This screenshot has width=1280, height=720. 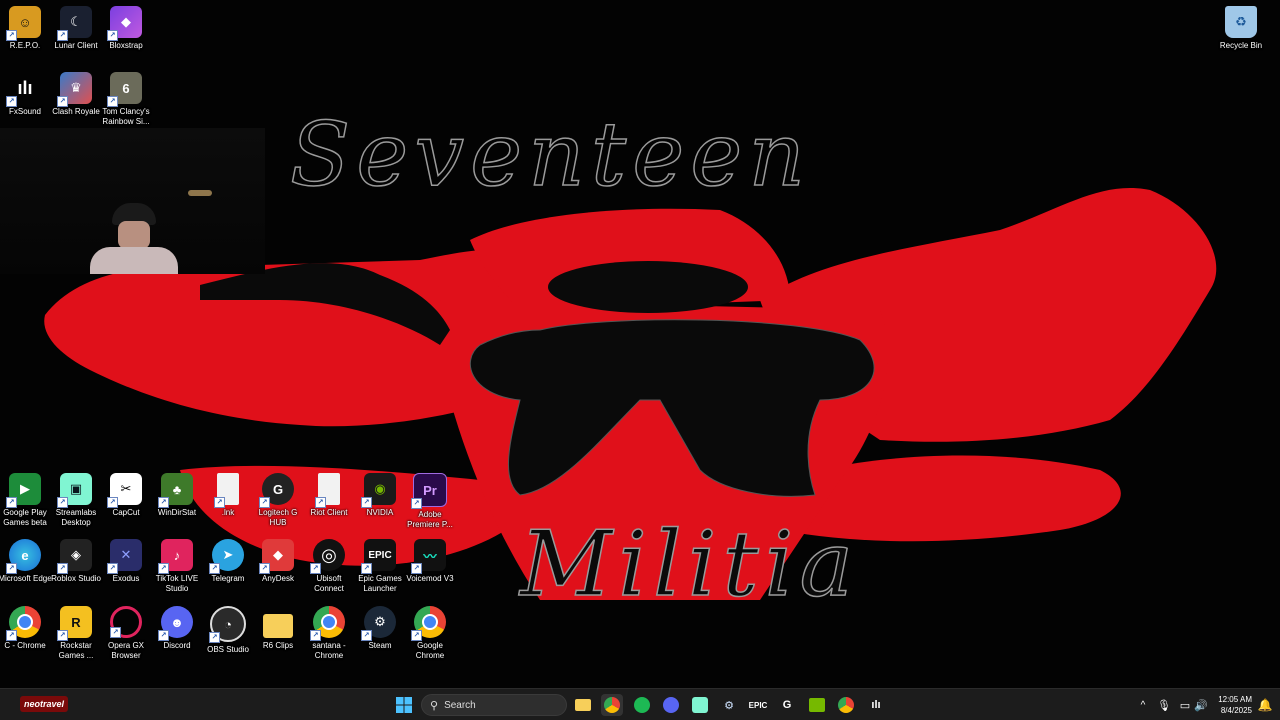 I want to click on desktop-icon-streamlabs: ▣ ↗ Streamlabs Desktop, so click(x=76, y=500).